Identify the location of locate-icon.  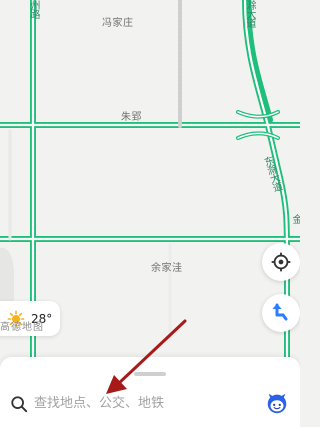
(281, 262).